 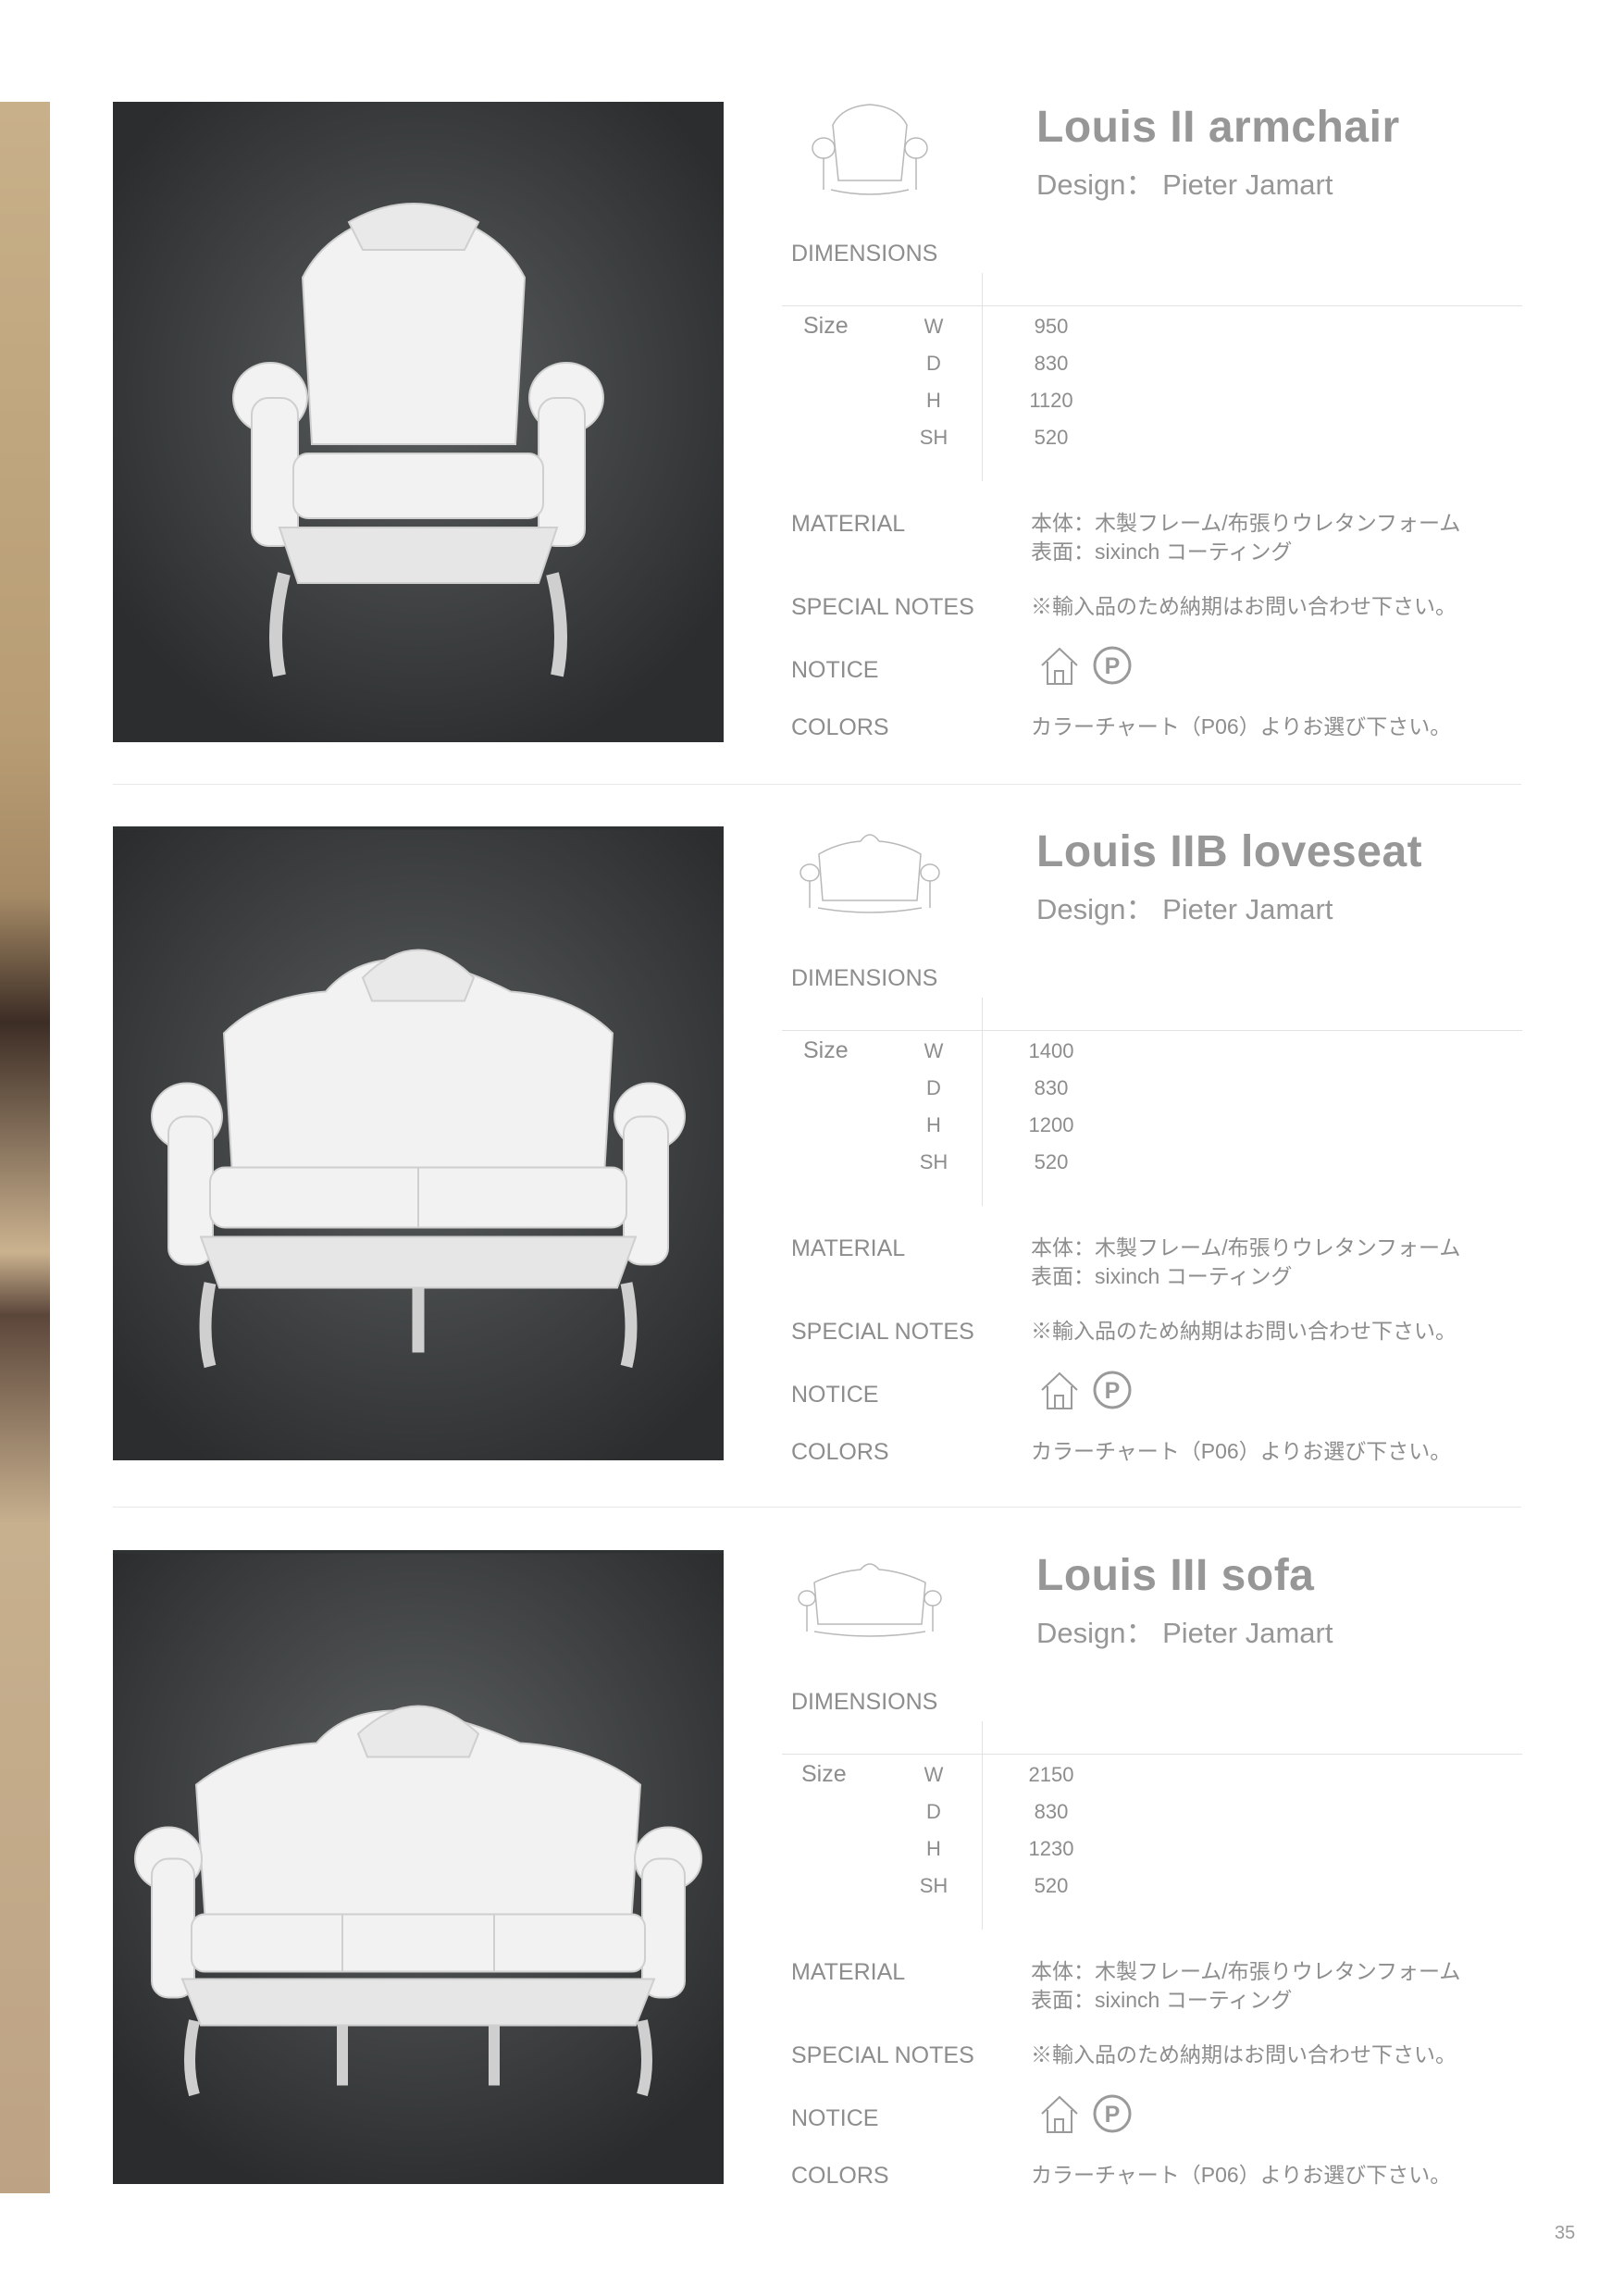 I want to click on loveseat-illustration, so click(x=418, y=1145).